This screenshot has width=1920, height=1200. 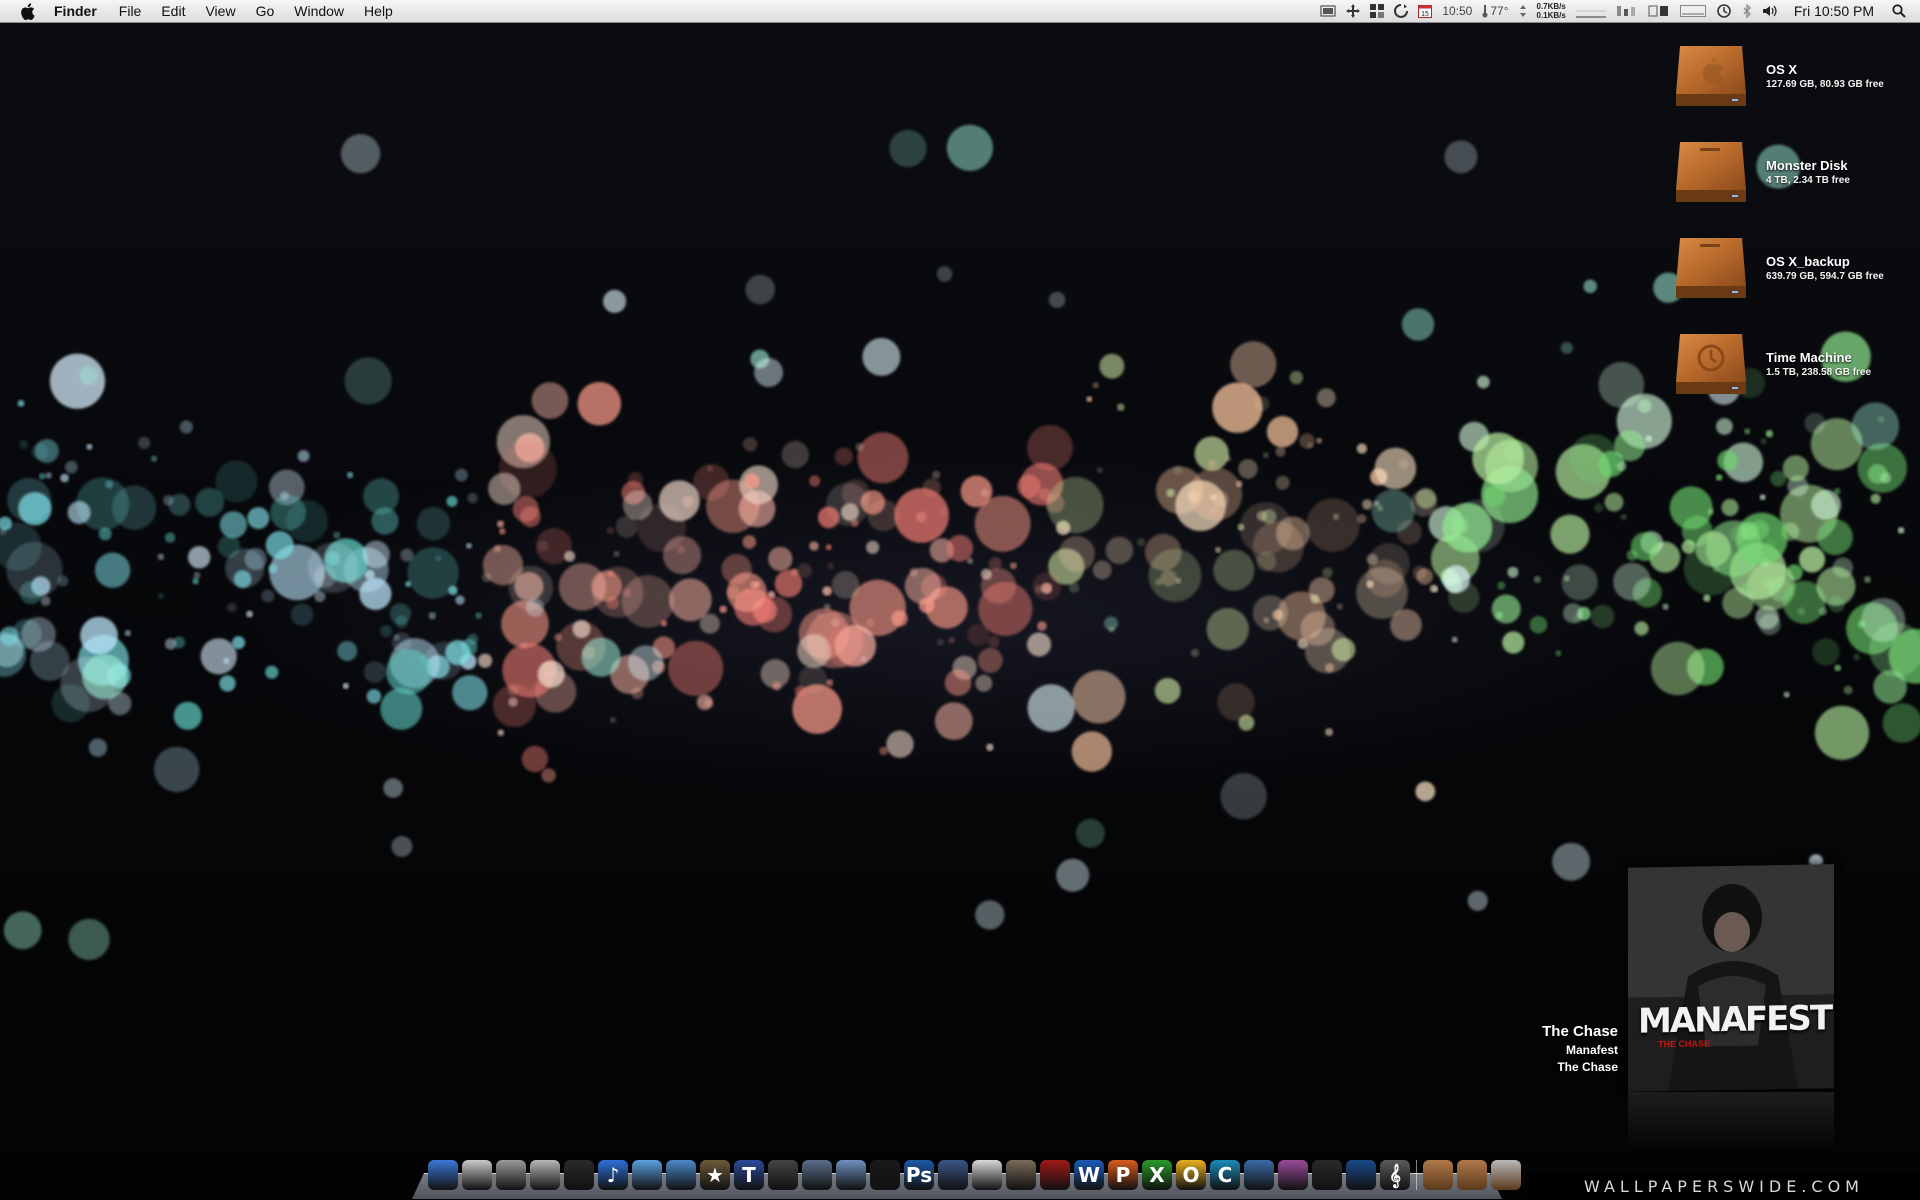 What do you see at coordinates (1055, 1175) in the screenshot?
I see `dock-photo-booth-icon` at bounding box center [1055, 1175].